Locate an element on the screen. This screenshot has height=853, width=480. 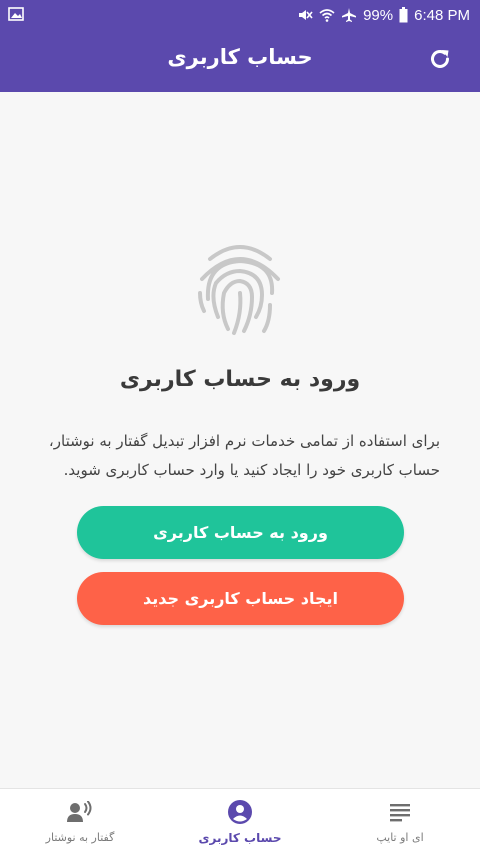
battery-level: 99% is located at coordinates (378, 15).